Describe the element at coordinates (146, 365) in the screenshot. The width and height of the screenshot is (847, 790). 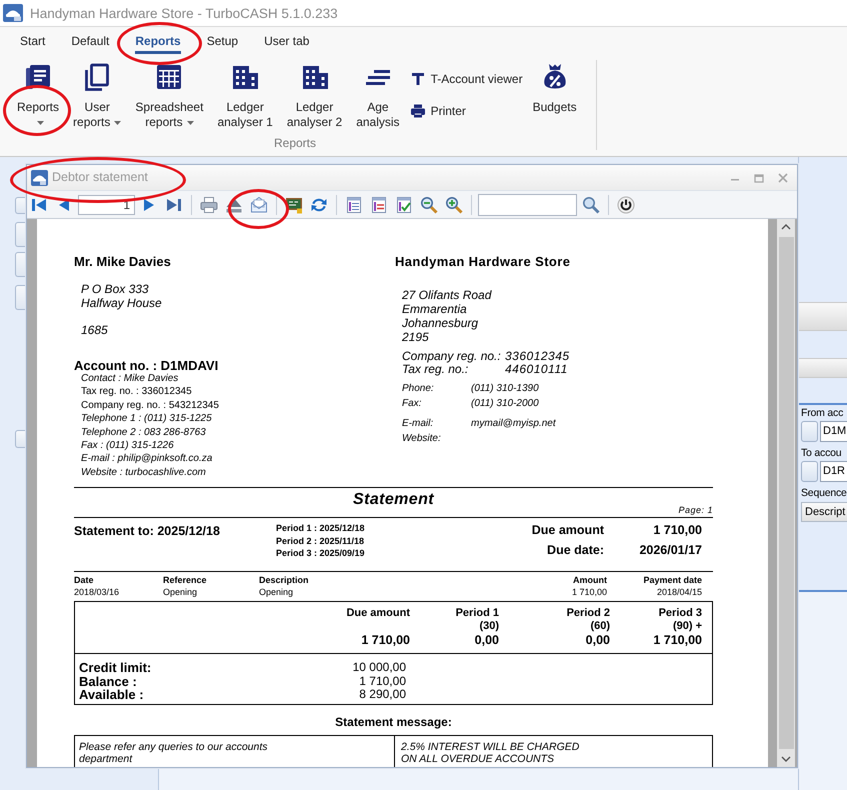
I see `account-number: Account no. : D1MDAVI` at that location.